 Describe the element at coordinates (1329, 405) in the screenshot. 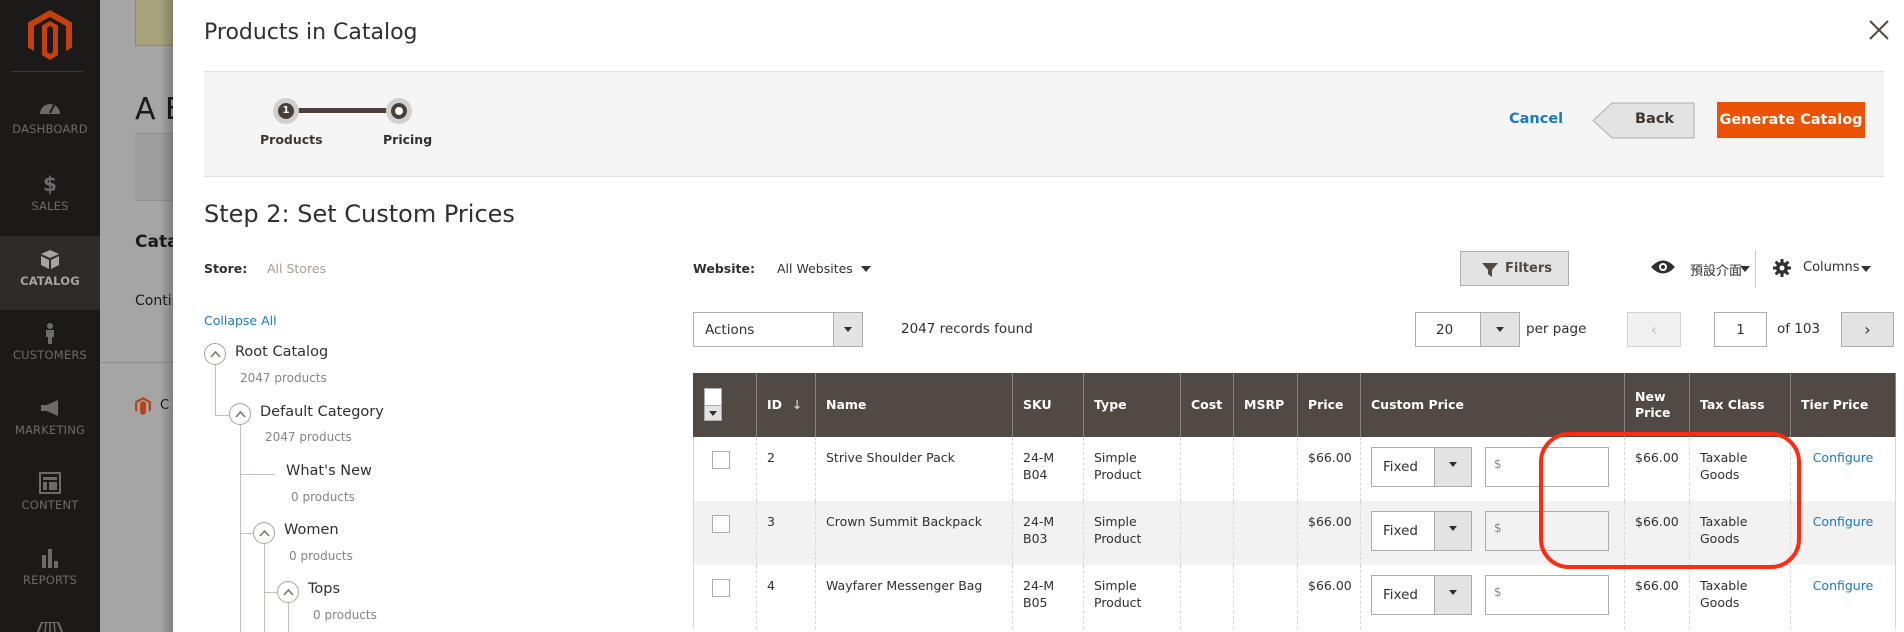

I see `column-header-price: Price` at that location.